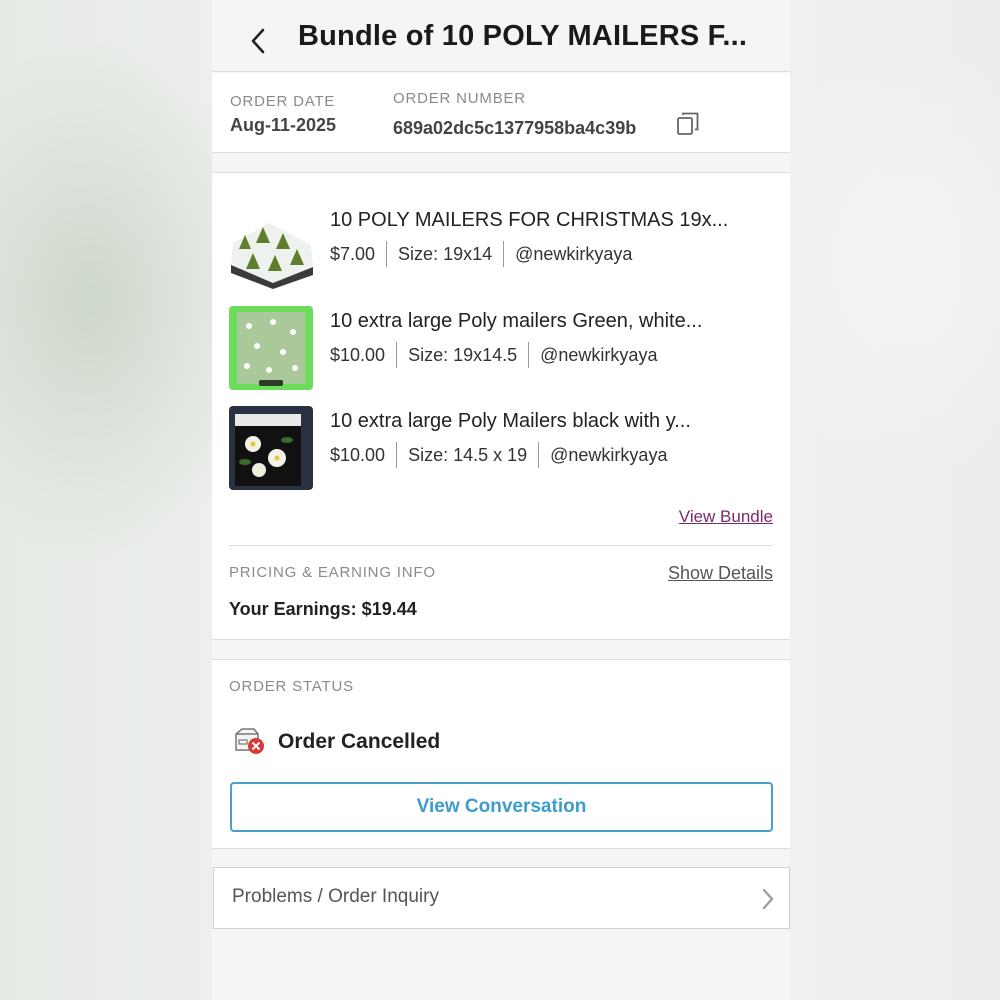 Image resolution: width=1000 pixels, height=1000 pixels. I want to click on chevron-left-icon, so click(258, 41).